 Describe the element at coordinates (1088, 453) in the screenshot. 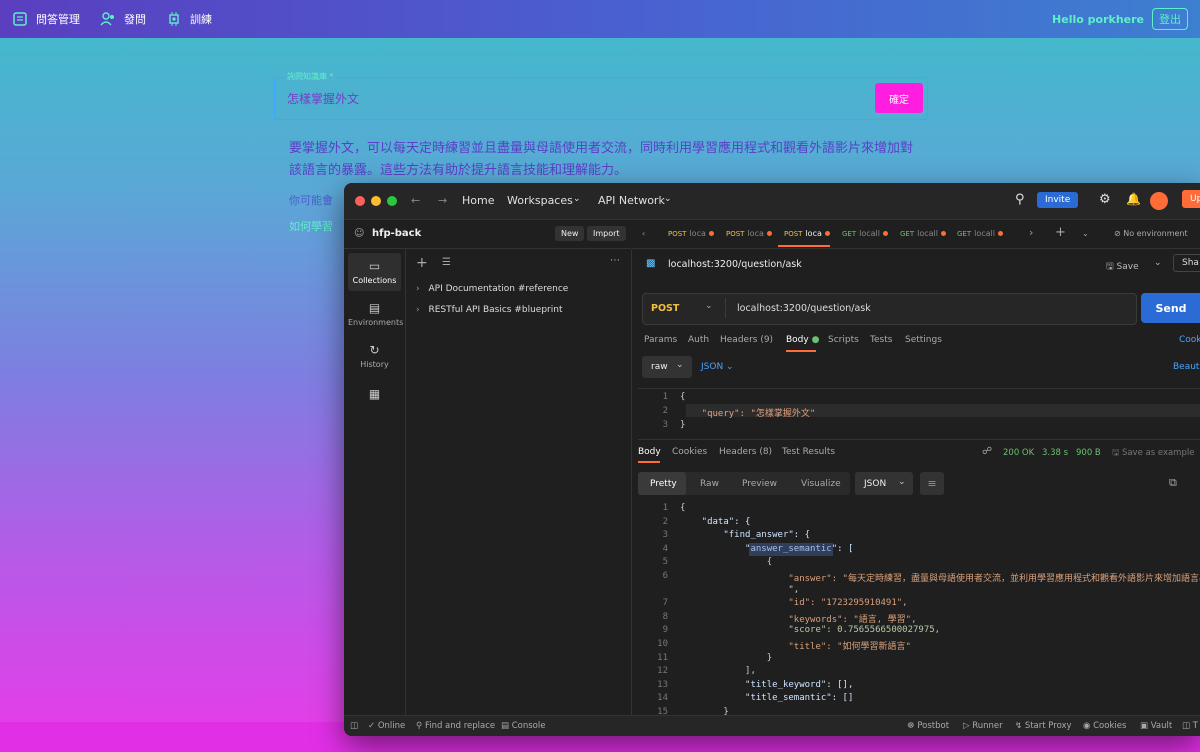

I see `response-size: 900 B` at that location.